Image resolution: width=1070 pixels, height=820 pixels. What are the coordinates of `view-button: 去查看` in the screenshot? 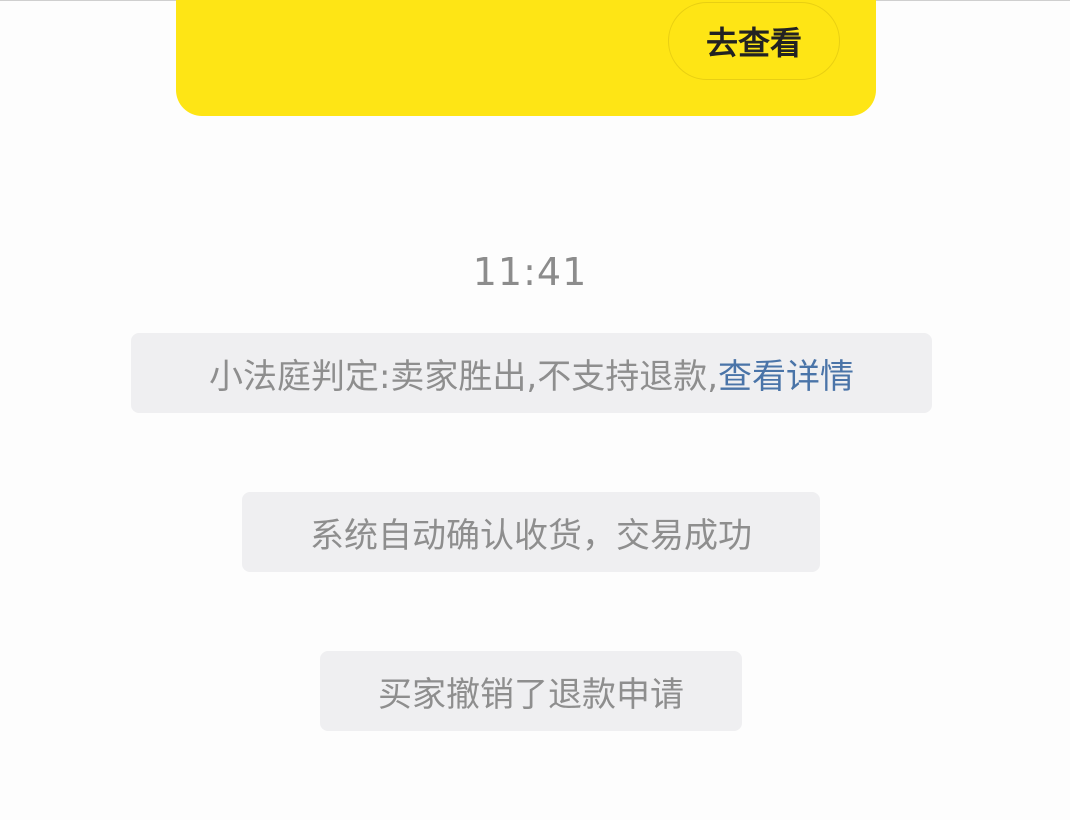 It's located at (754, 41).